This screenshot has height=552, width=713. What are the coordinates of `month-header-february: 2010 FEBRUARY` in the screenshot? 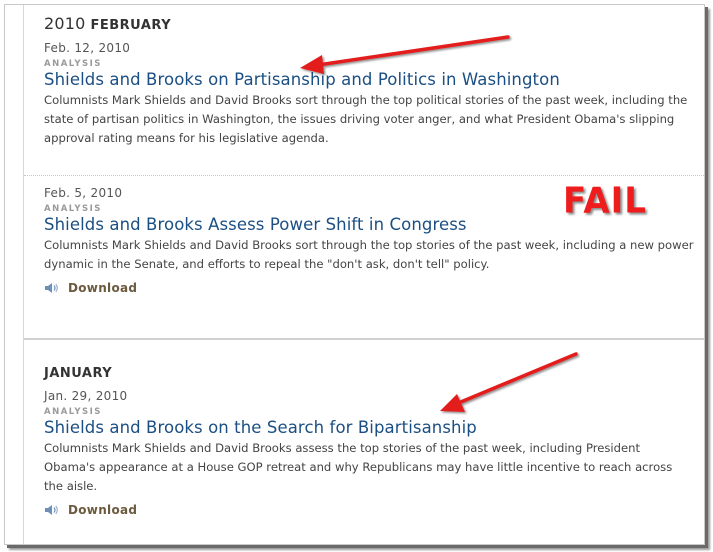 It's located at (107, 23).